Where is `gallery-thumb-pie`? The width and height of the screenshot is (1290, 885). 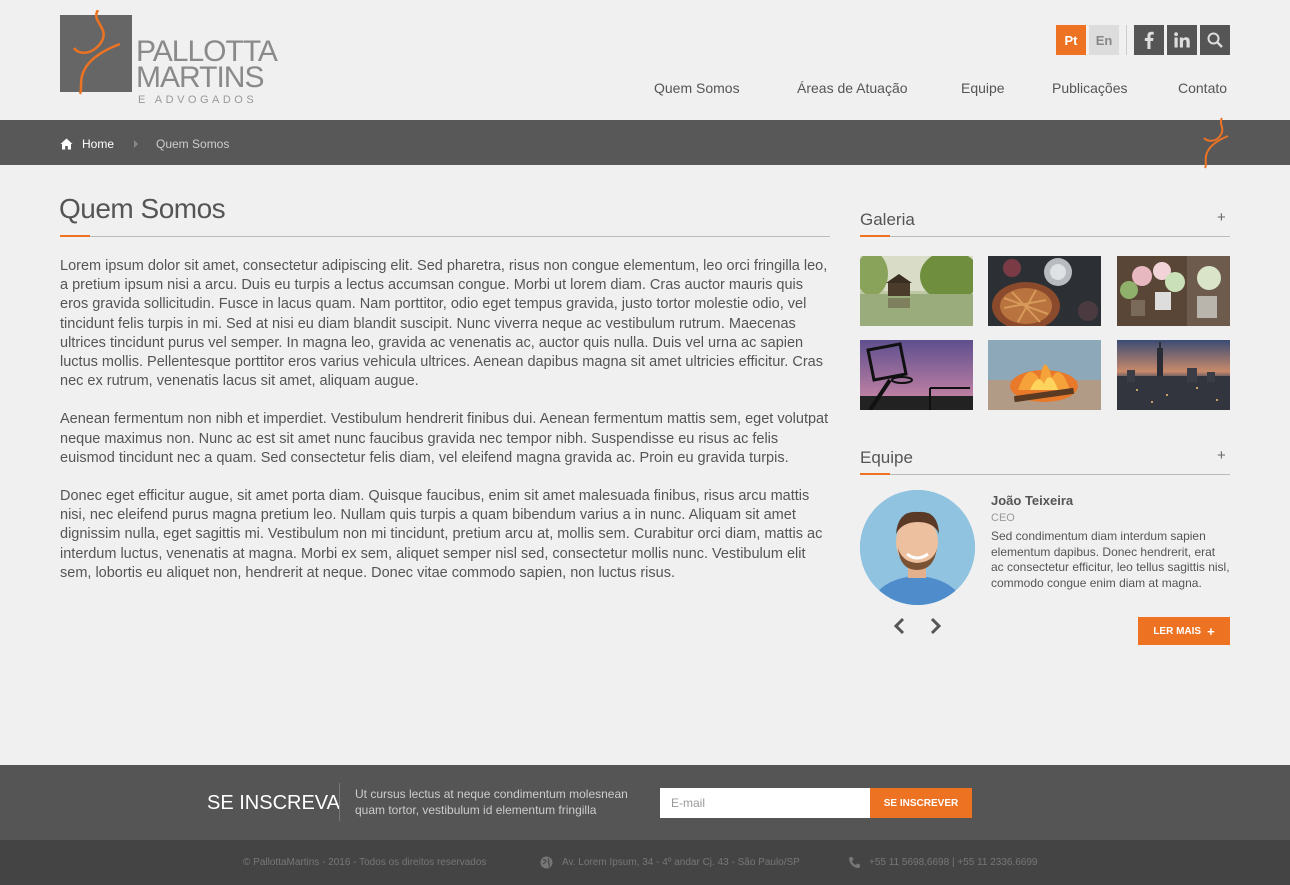
gallery-thumb-pie is located at coordinates (1044, 291).